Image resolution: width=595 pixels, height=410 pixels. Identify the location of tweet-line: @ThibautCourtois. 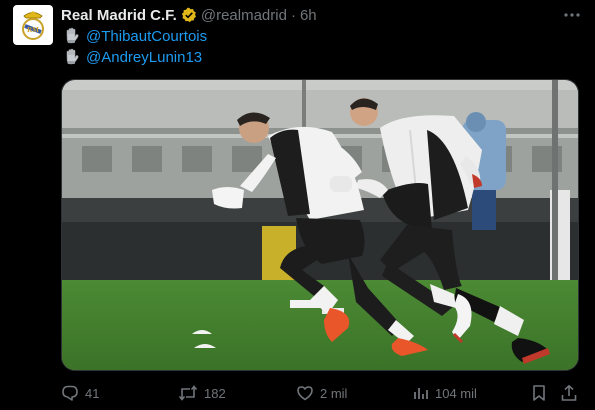
(135, 36).